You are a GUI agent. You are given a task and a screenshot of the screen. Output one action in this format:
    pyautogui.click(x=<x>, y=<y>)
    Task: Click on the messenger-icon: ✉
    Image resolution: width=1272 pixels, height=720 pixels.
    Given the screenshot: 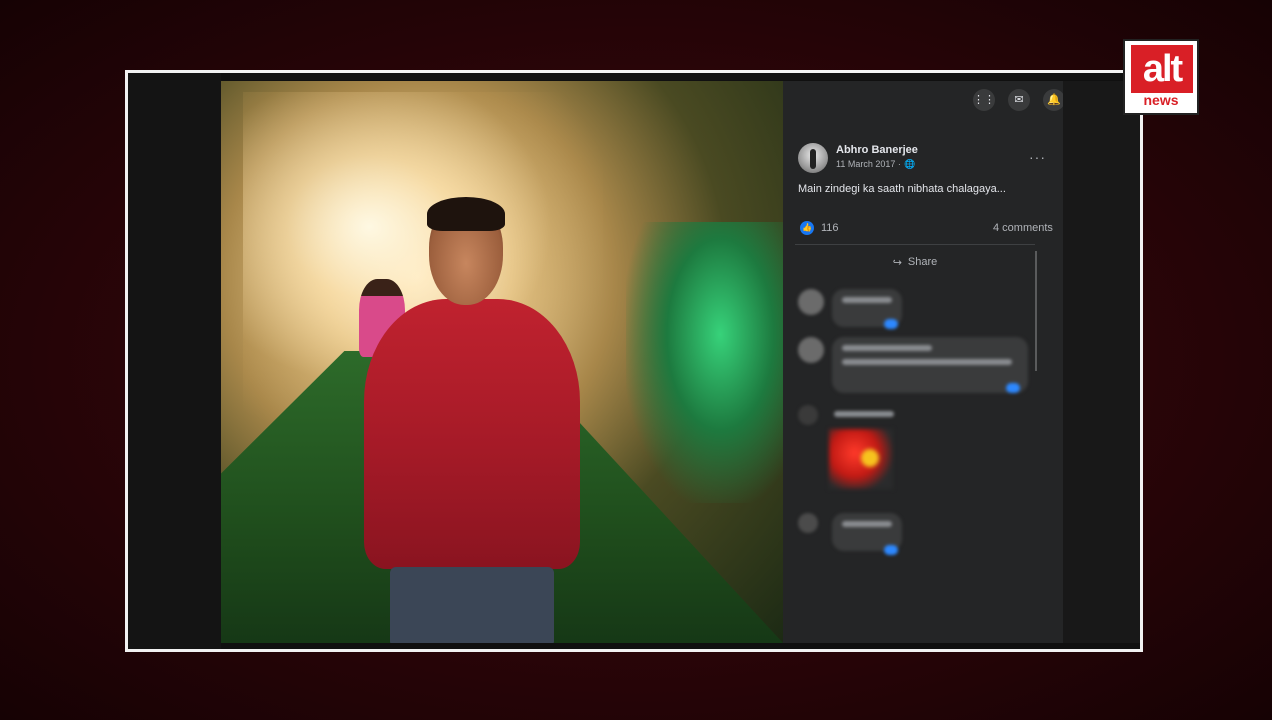 What is the action you would take?
    pyautogui.click(x=1019, y=100)
    